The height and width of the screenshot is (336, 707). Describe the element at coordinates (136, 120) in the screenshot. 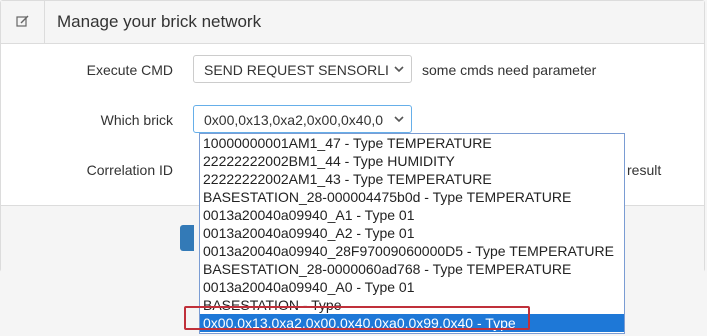

I see `which-brick-label: Which brick` at that location.